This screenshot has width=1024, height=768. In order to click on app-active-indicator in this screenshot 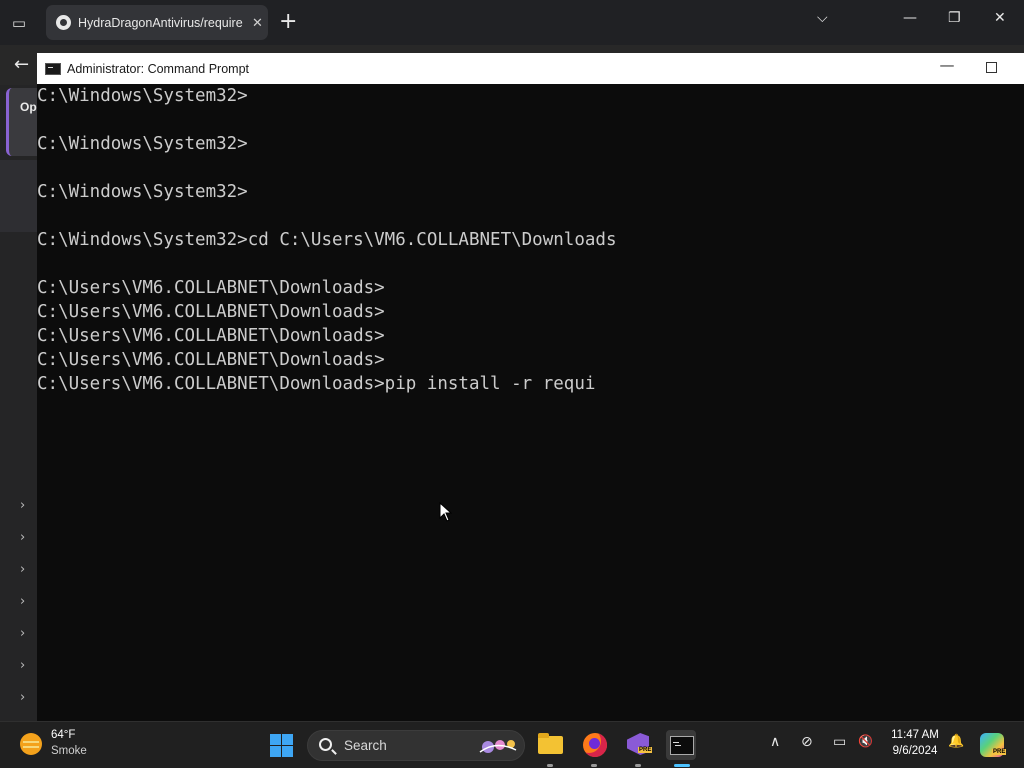, I will do `click(682, 765)`.